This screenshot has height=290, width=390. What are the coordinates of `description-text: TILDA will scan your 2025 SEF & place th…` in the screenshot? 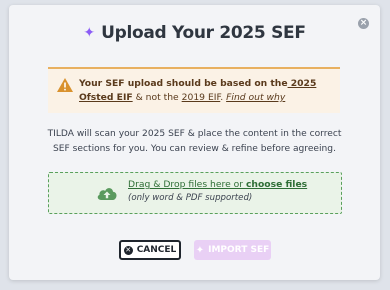 It's located at (194, 141).